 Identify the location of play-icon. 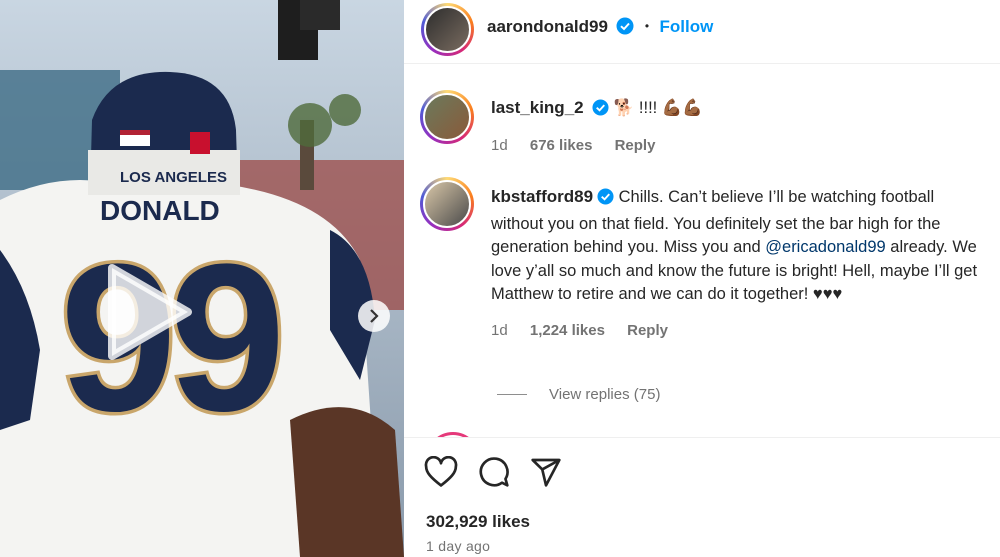
(150, 312).